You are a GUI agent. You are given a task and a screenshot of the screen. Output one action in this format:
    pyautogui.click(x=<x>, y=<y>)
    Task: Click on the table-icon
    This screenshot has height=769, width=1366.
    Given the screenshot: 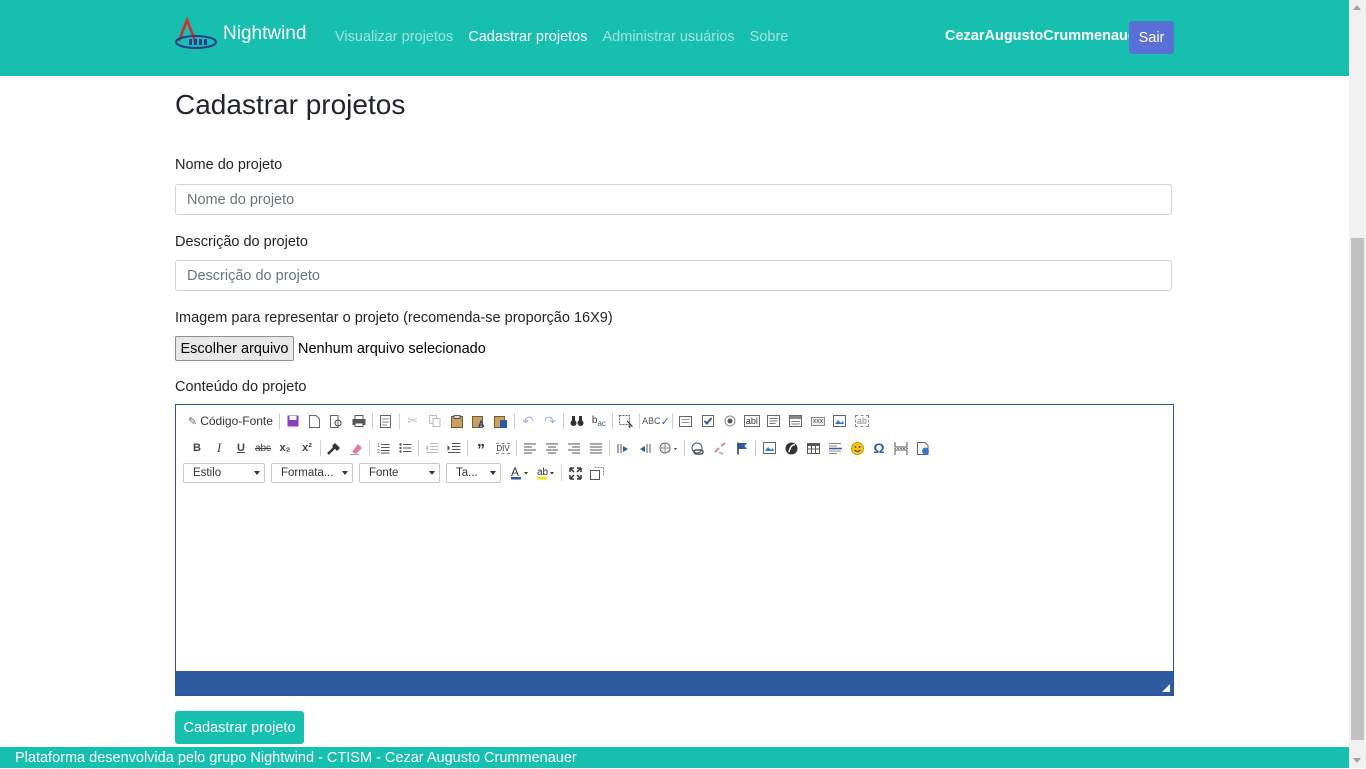 What is the action you would take?
    pyautogui.click(x=813, y=448)
    